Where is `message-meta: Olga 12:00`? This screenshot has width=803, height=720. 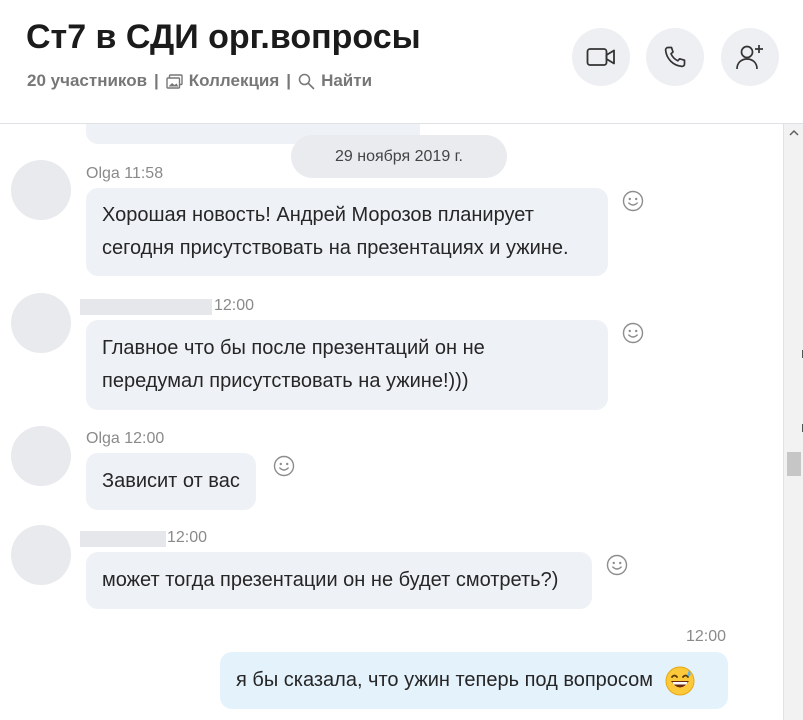
message-meta: Olga 12:00 is located at coordinates (125, 439).